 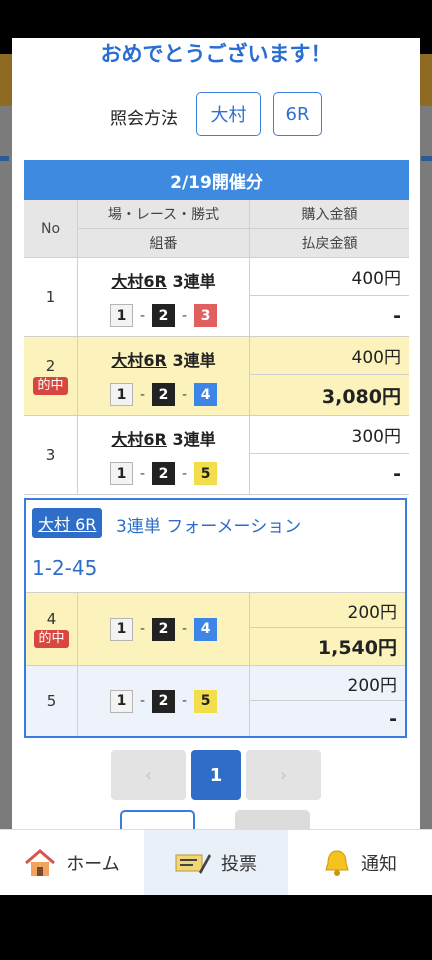 I want to click on page-1-button: 1, so click(x=216, y=775).